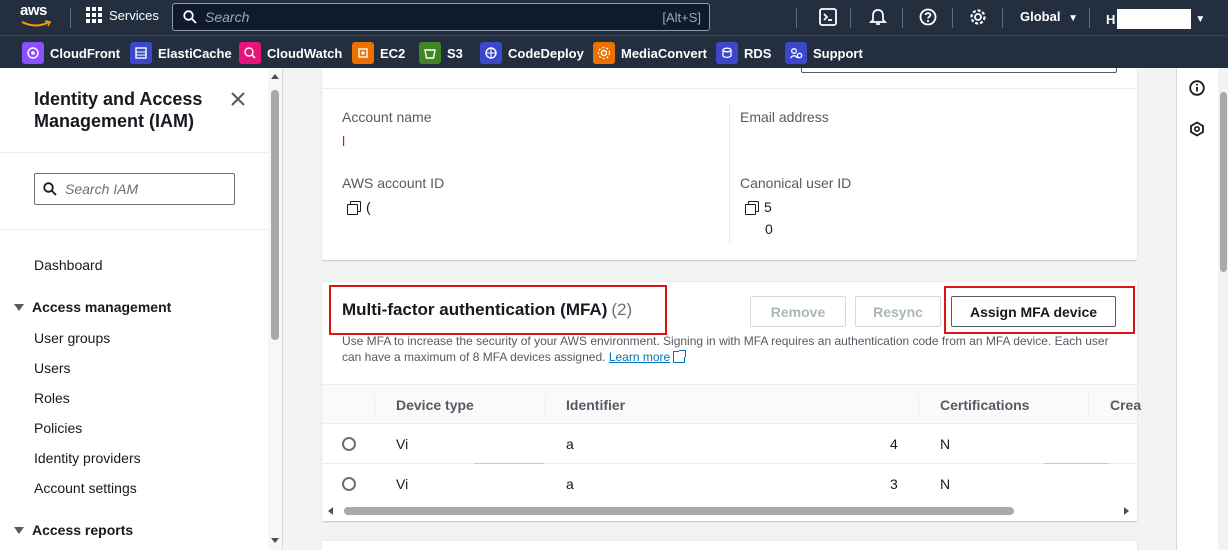 The image size is (1228, 550). I want to click on region-label: Global, so click(1040, 16).